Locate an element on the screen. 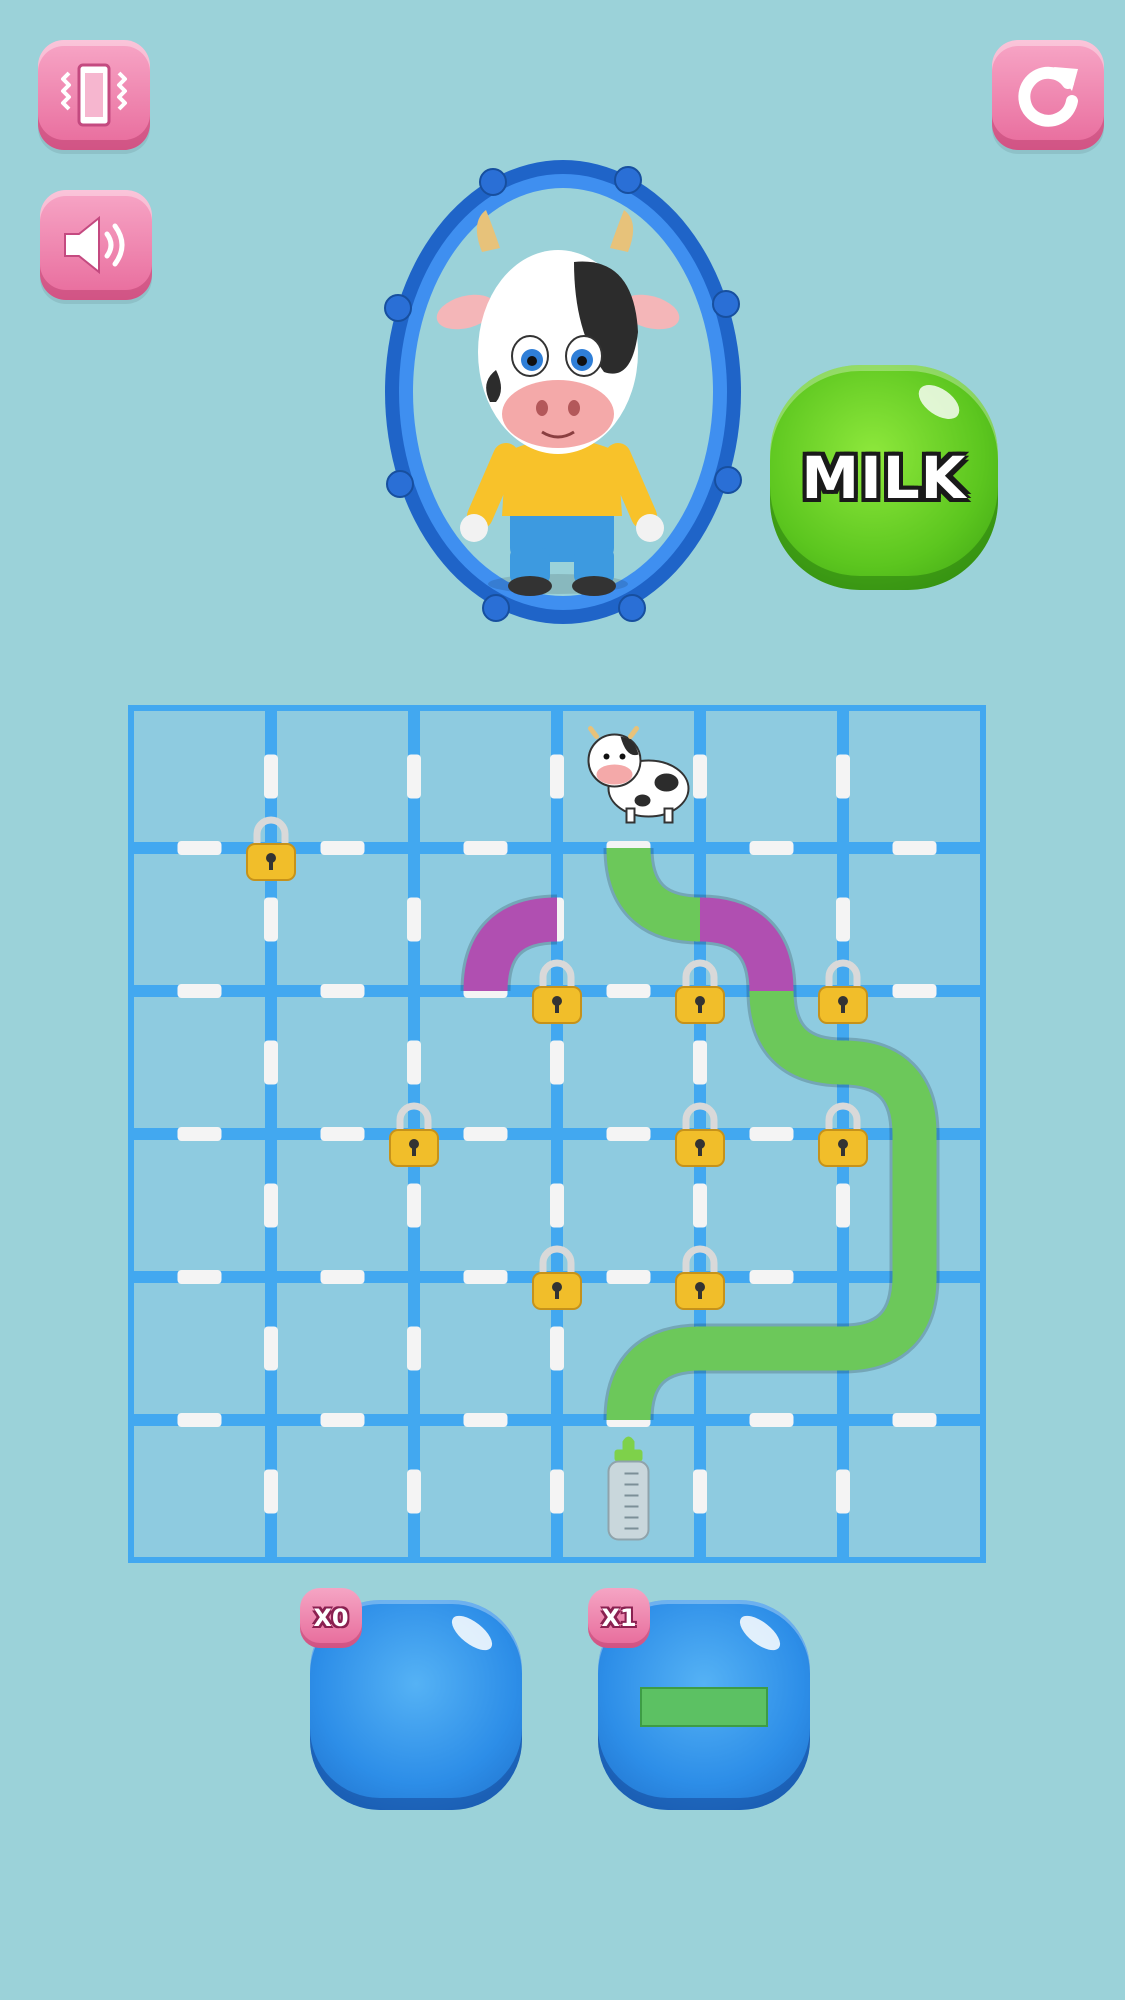 This screenshot has width=1125, height=2000. tool-button-straight: X1 is located at coordinates (699, 1699).